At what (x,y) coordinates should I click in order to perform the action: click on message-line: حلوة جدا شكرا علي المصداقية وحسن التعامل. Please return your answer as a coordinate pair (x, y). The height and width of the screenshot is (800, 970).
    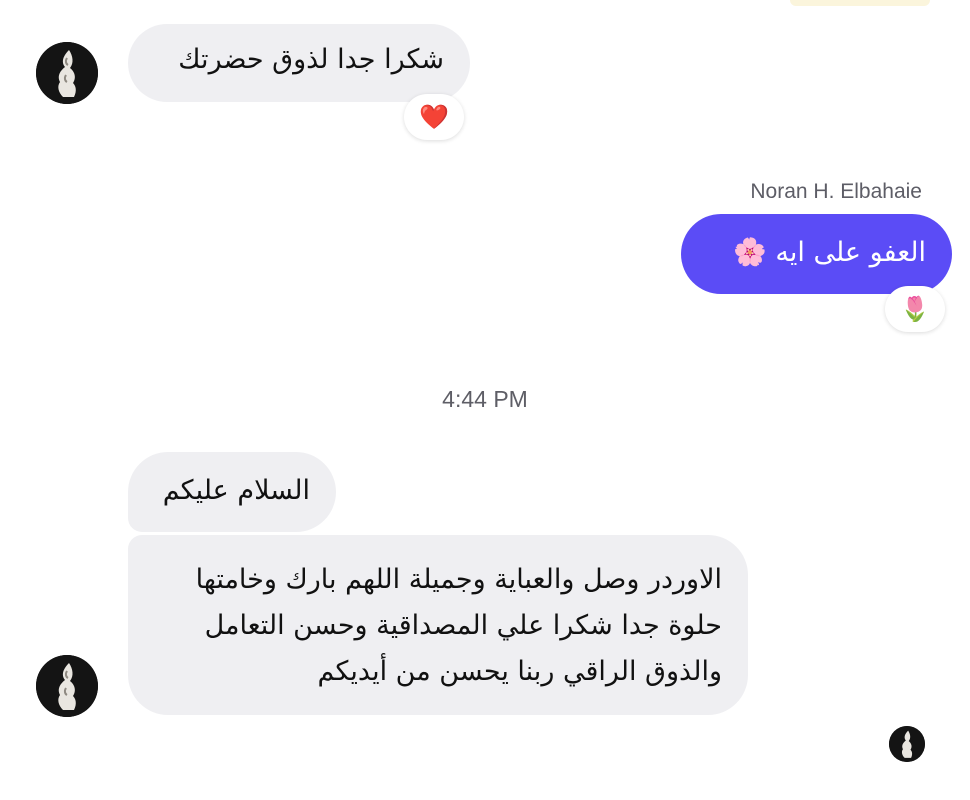
    Looking at the image, I should click on (463, 625).